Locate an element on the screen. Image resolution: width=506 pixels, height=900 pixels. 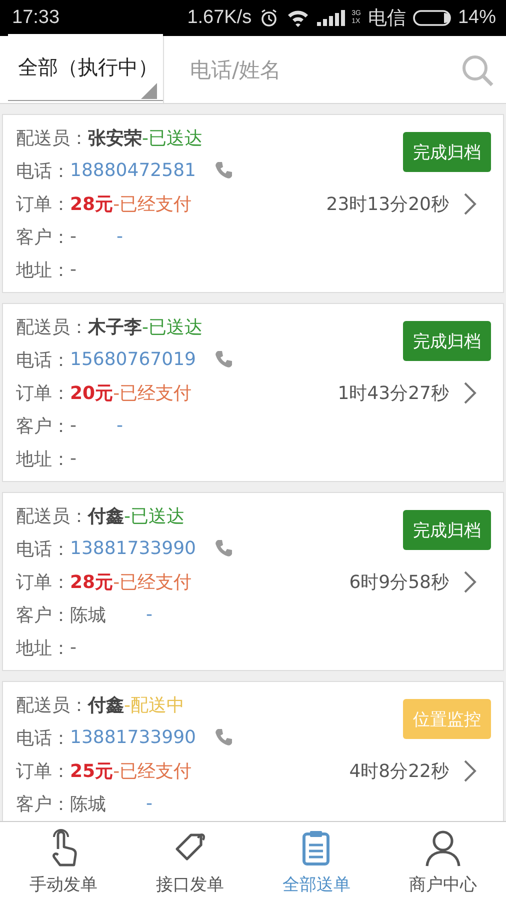
delivery-status: -配送中 is located at coordinates (154, 705).